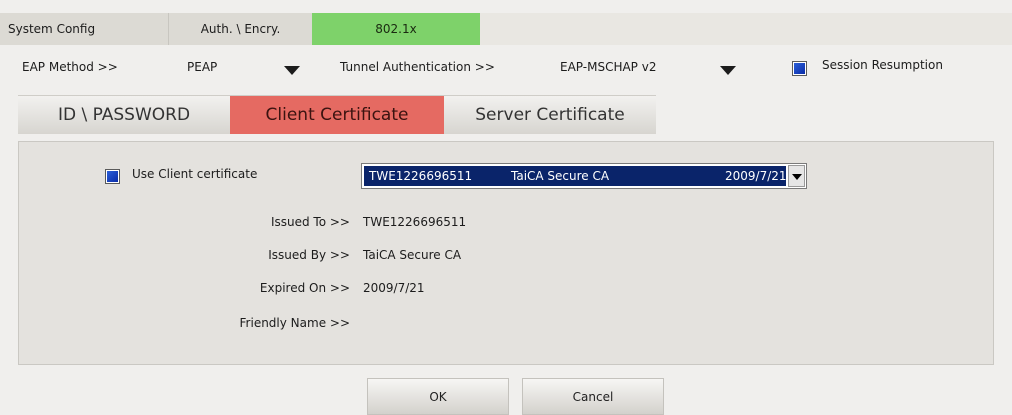 Image resolution: width=1012 pixels, height=415 pixels. I want to click on certificate-select: TWE1226696511 TaiCA Secure CA 2009/7/21, so click(584, 176).